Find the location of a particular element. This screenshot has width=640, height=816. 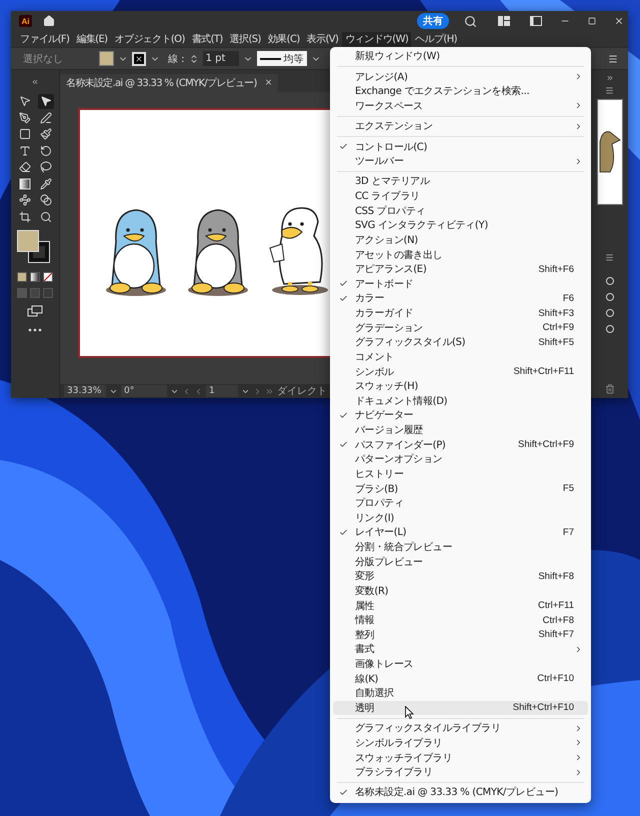

menu-item: グラフィックスタイル(S) Shift+F5 is located at coordinates (460, 342).